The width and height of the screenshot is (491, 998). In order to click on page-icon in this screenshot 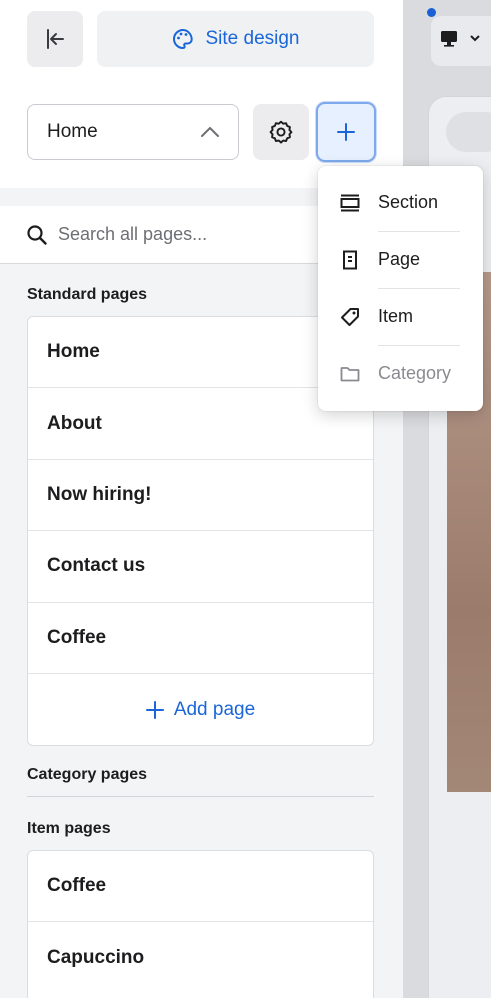, I will do `click(350, 259)`.